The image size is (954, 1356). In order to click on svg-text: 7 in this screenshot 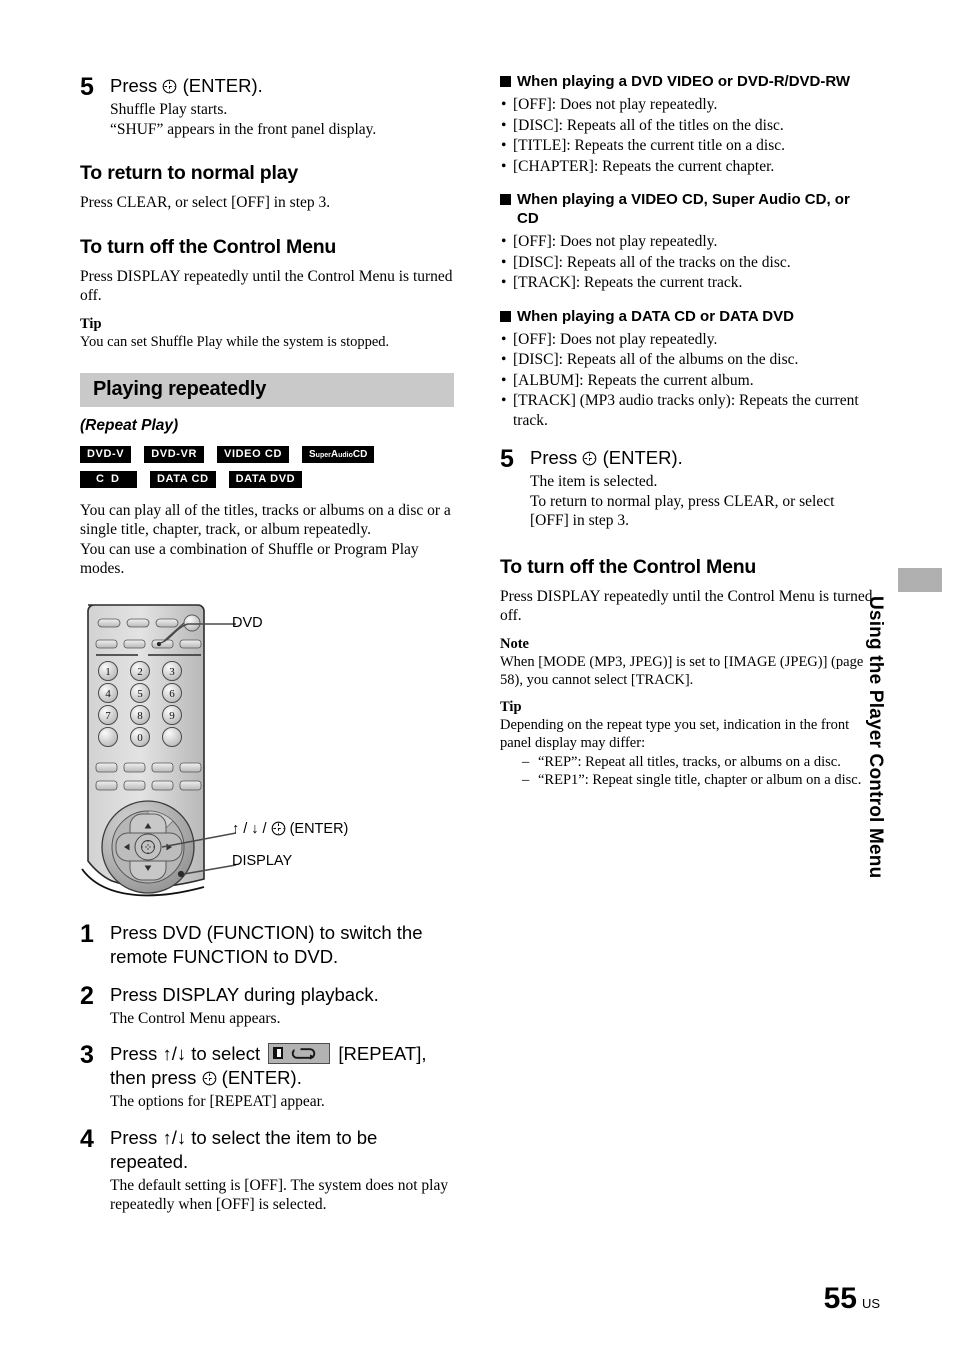, I will do `click(108, 716)`.